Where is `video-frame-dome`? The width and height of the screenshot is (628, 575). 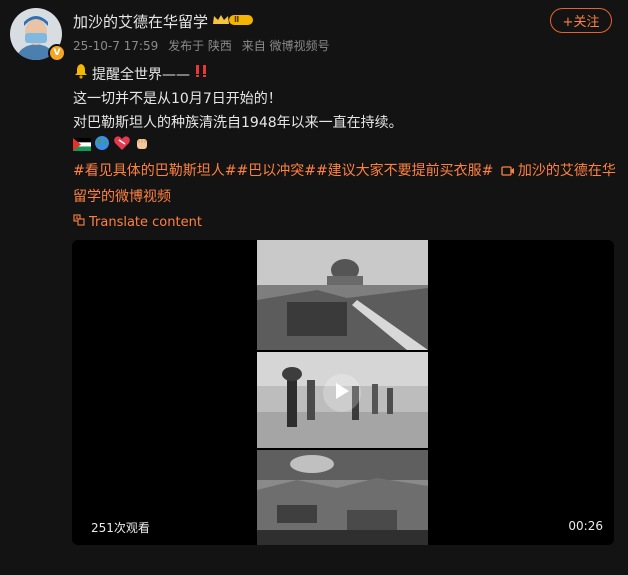 video-frame-dome is located at coordinates (342, 295).